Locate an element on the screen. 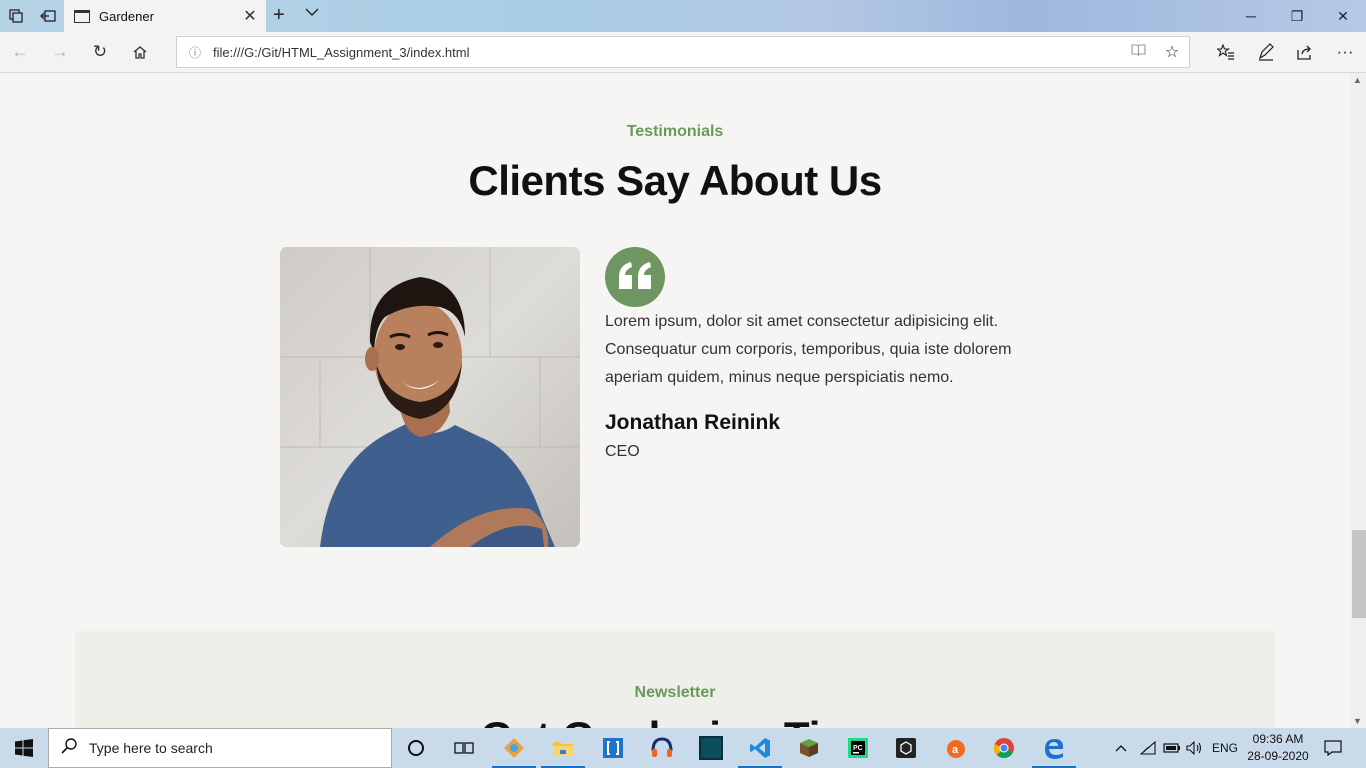 This screenshot has width=1366, height=768. brackets-icon is located at coordinates (613, 748).